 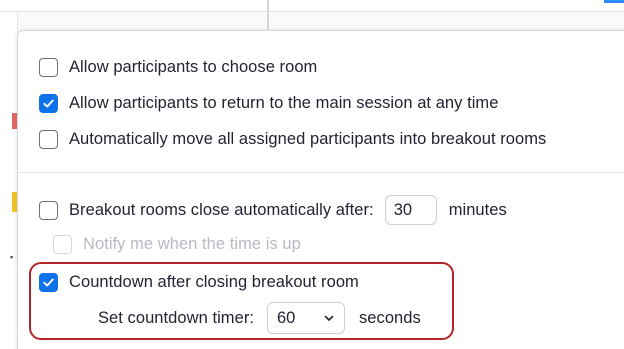 What do you see at coordinates (268, 15) in the screenshot?
I see `background-divider` at bounding box center [268, 15].